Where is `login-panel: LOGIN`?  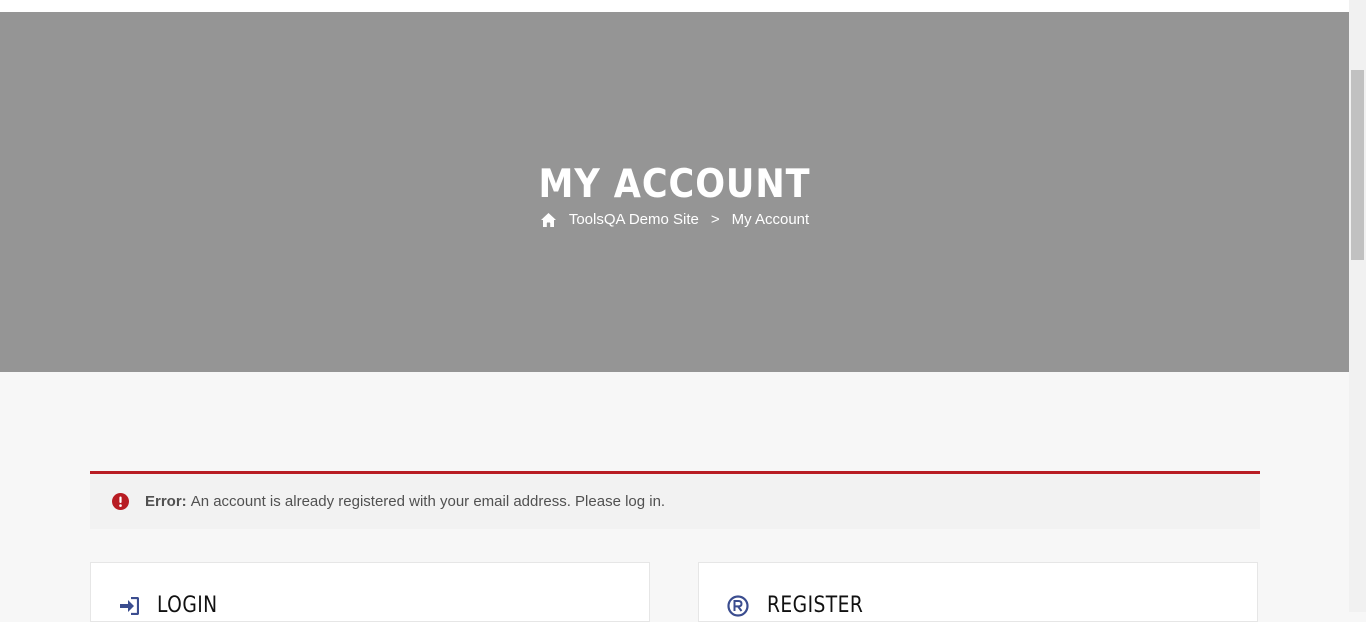
login-panel: LOGIN is located at coordinates (370, 592).